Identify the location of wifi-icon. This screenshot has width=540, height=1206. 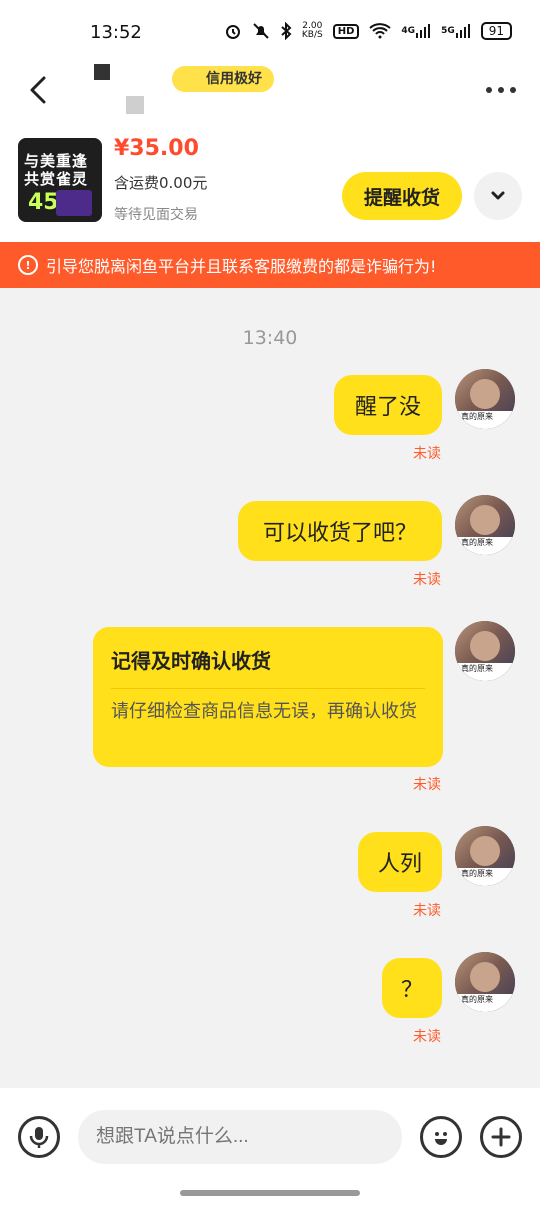
(380, 31).